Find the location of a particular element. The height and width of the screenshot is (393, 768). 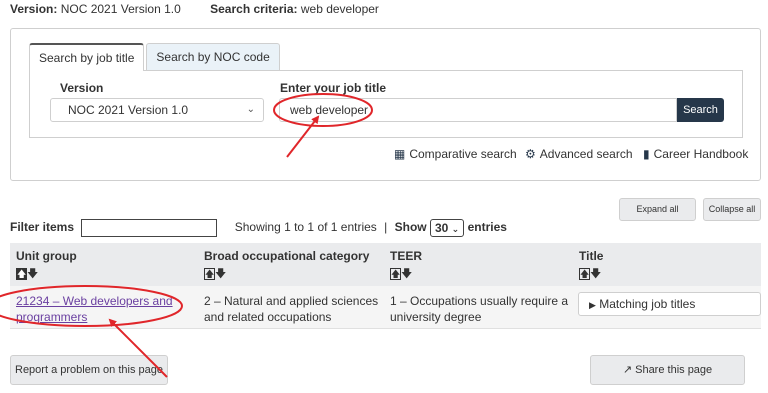

column-header-unit-group: Unit group is located at coordinates (46, 256).